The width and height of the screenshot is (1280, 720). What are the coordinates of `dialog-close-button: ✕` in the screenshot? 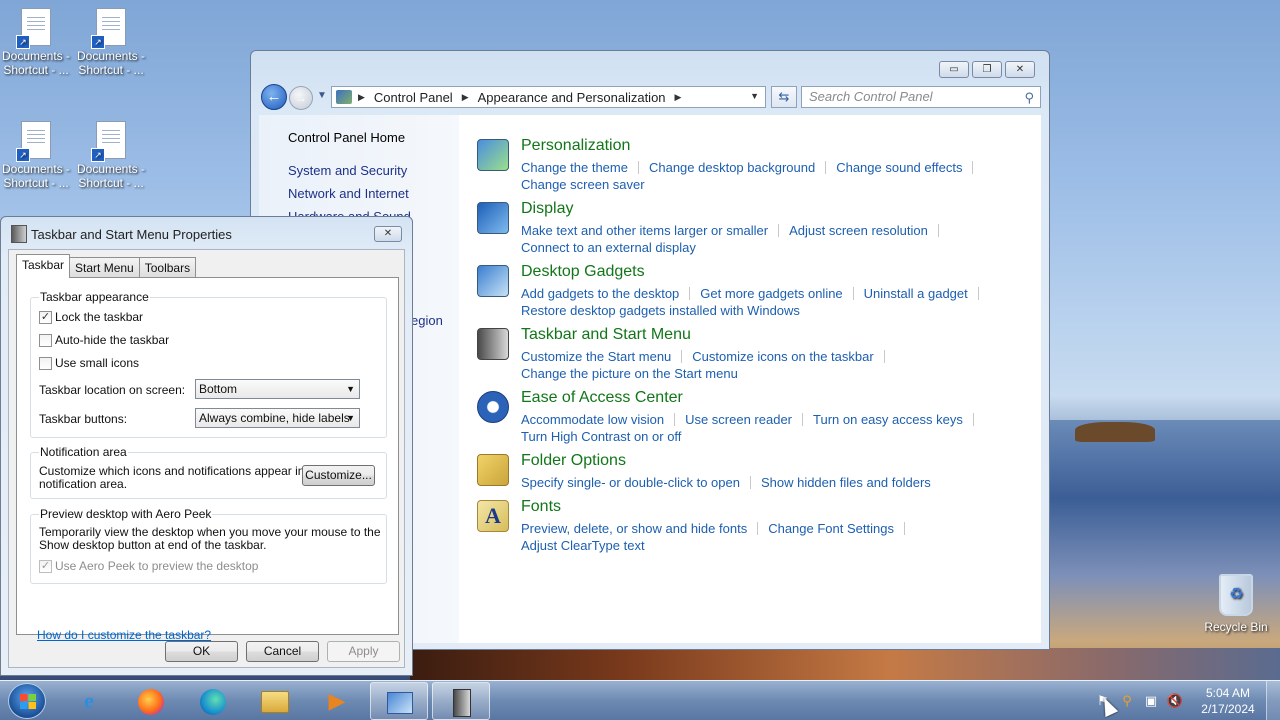 It's located at (388, 234).